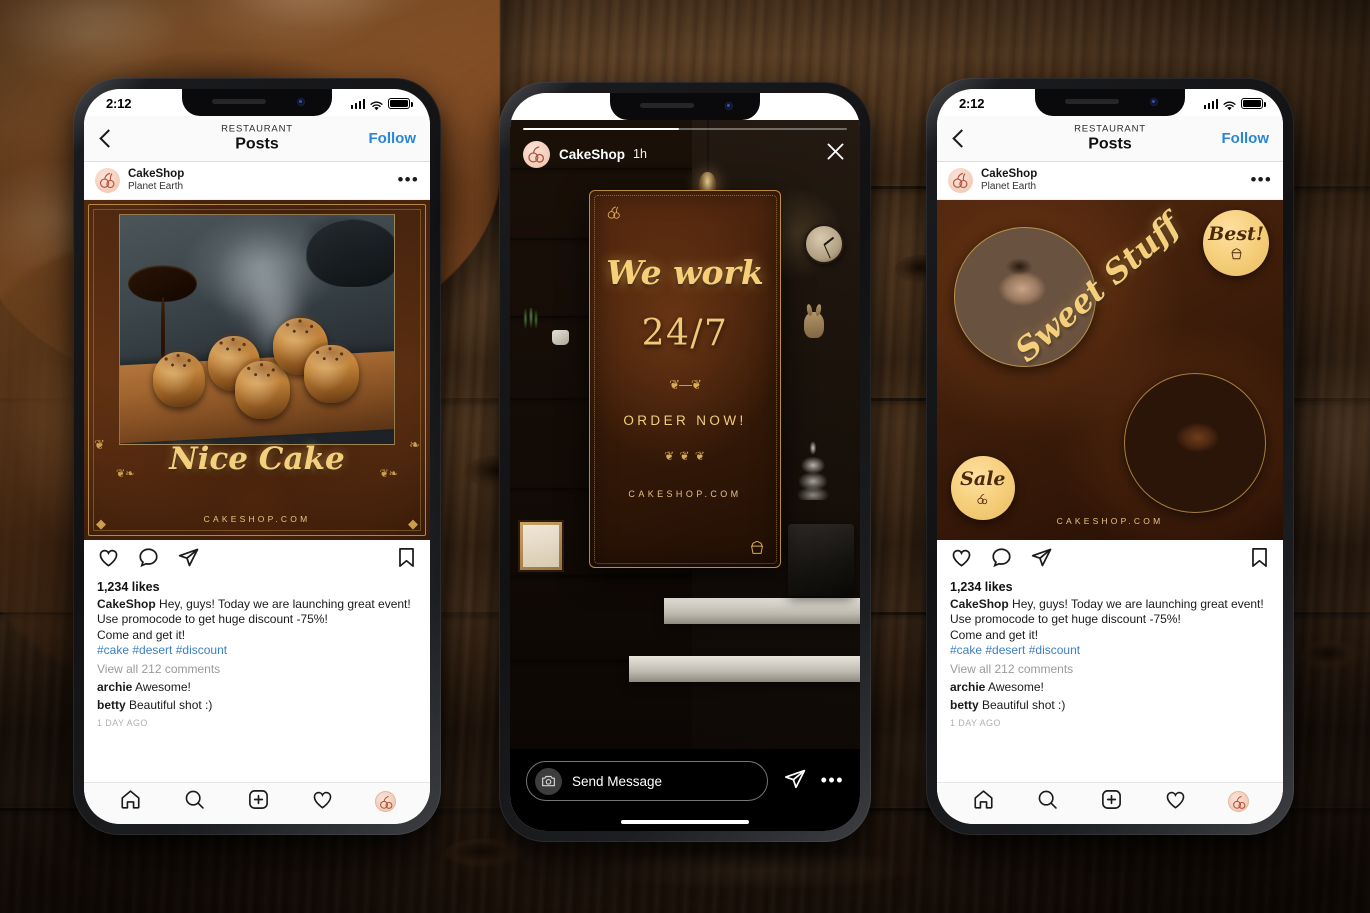 Image resolution: width=1370 pixels, height=913 pixels. I want to click on story-username: CakeShop, so click(592, 154).